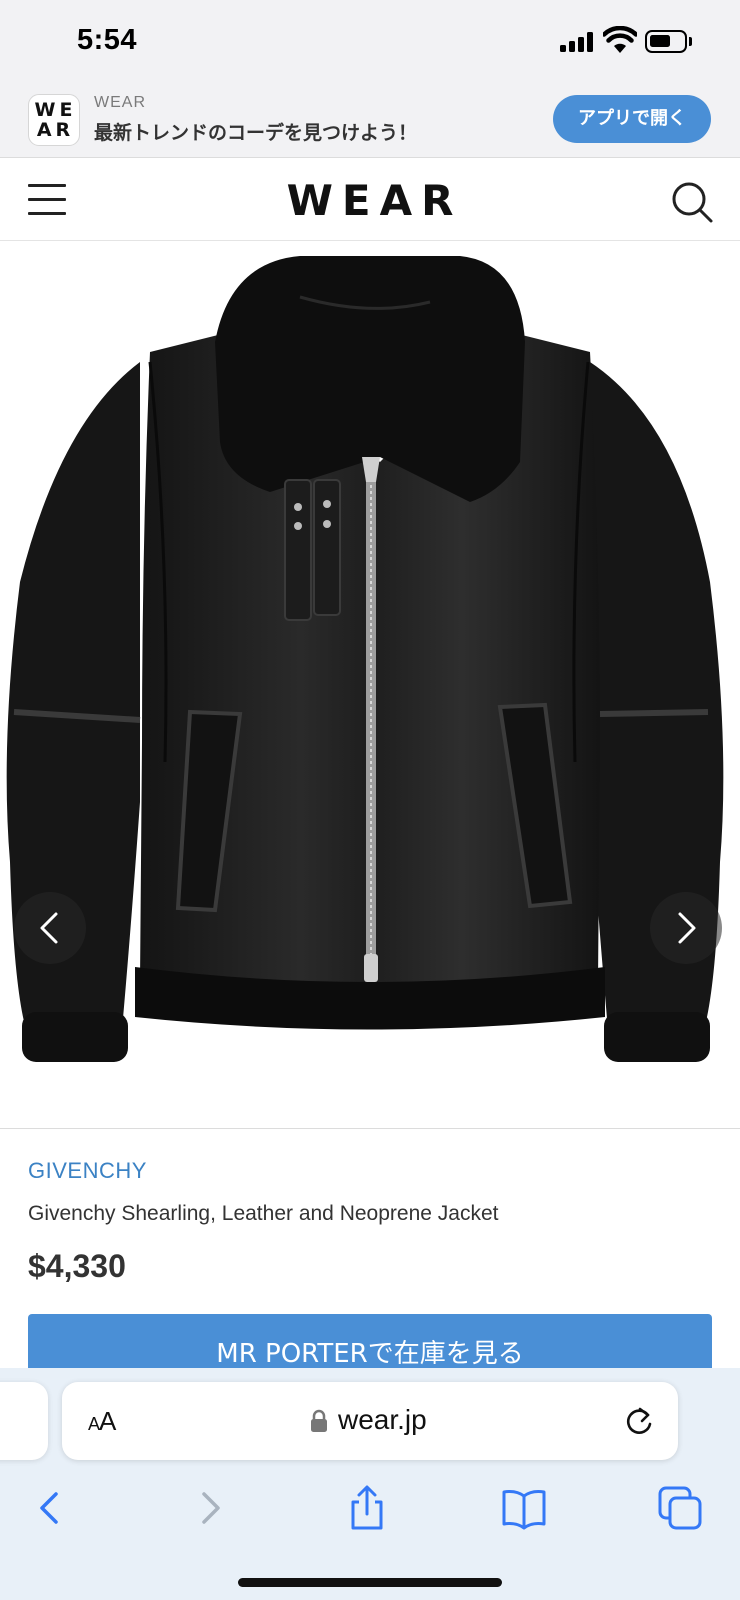 This screenshot has width=740, height=1600. Describe the element at coordinates (524, 1508) in the screenshot. I see `bookmarks-icon` at that location.